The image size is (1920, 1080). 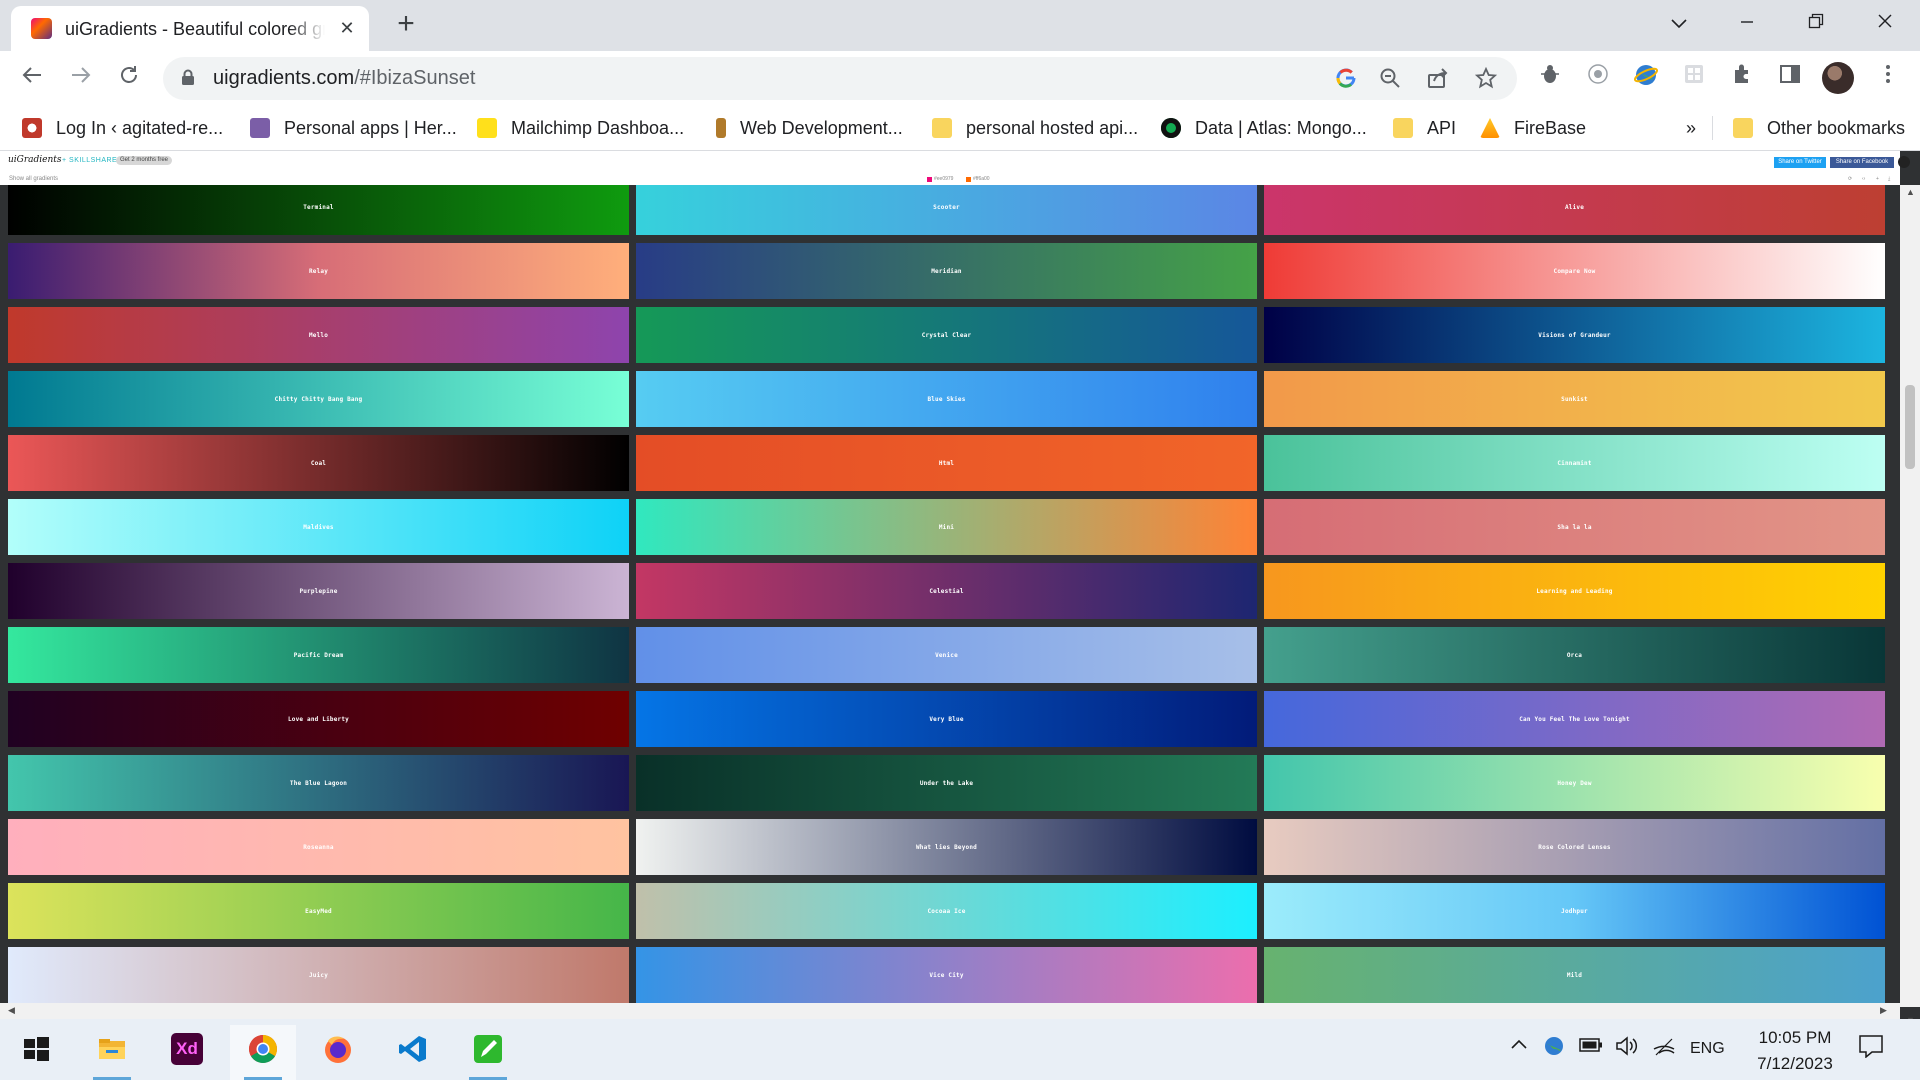 What do you see at coordinates (946, 335) in the screenshot?
I see `gradient-swatch: Crystal Clear` at bounding box center [946, 335].